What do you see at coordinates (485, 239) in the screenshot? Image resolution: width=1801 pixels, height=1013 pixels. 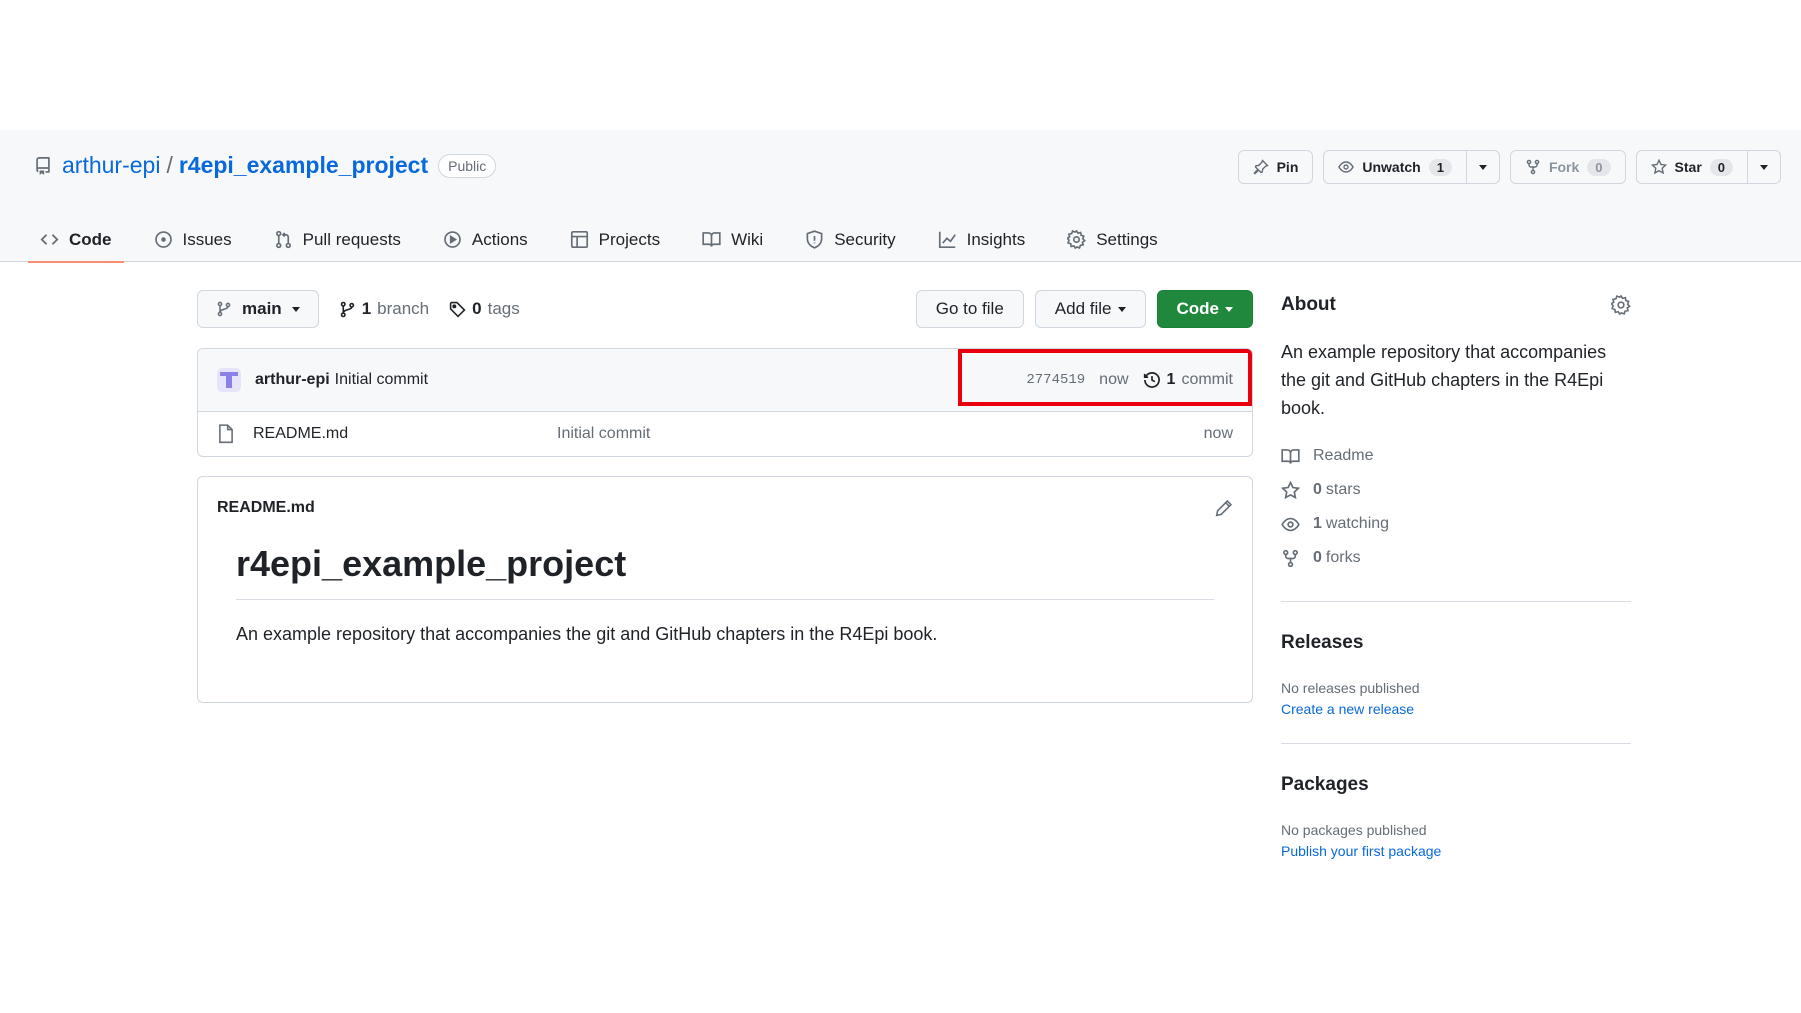 I see `tab-actions: Actions` at bounding box center [485, 239].